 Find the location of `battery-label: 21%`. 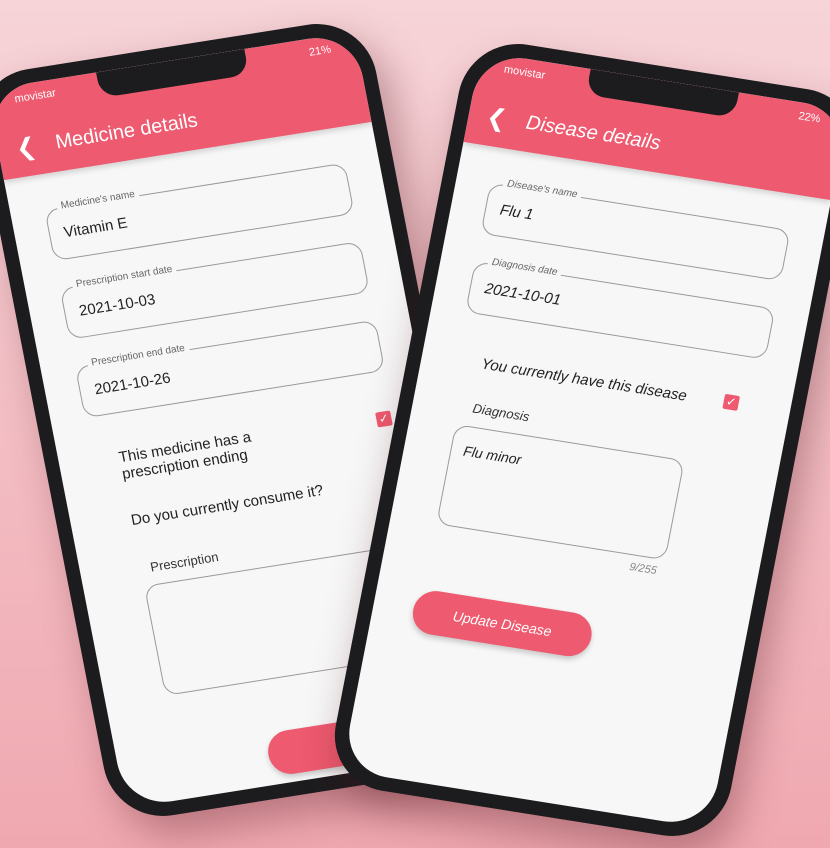

battery-label: 21% is located at coordinates (320, 51).